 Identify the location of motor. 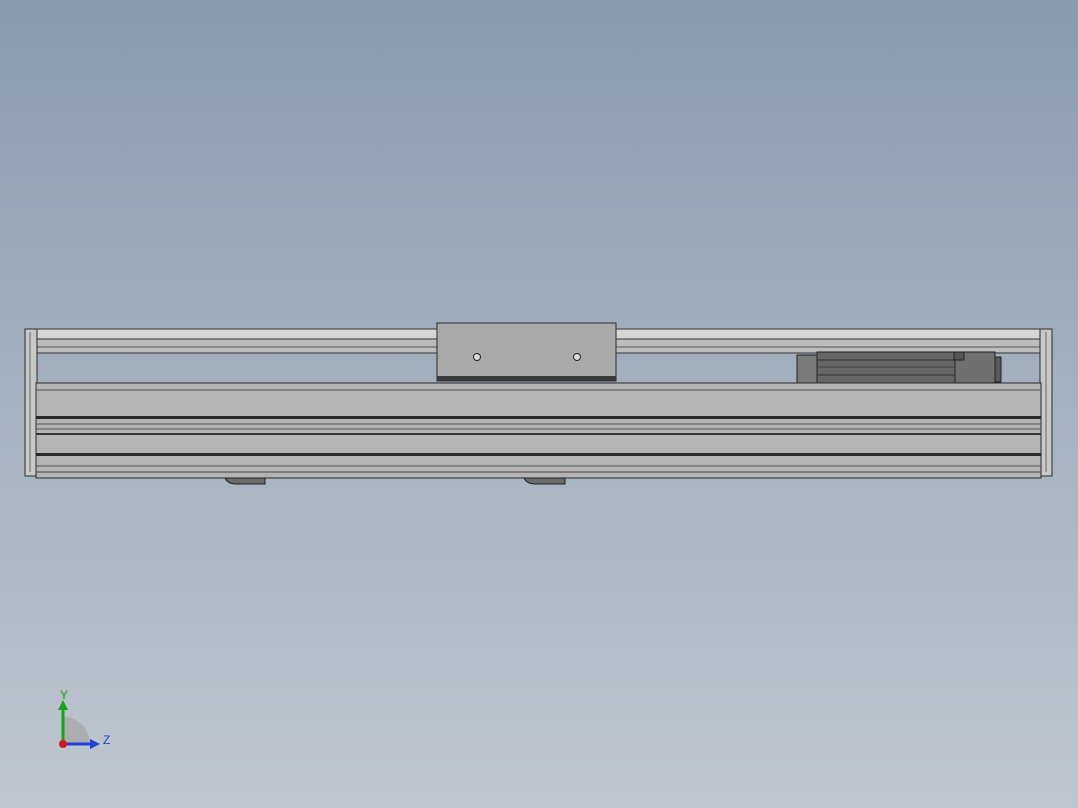
(899, 367).